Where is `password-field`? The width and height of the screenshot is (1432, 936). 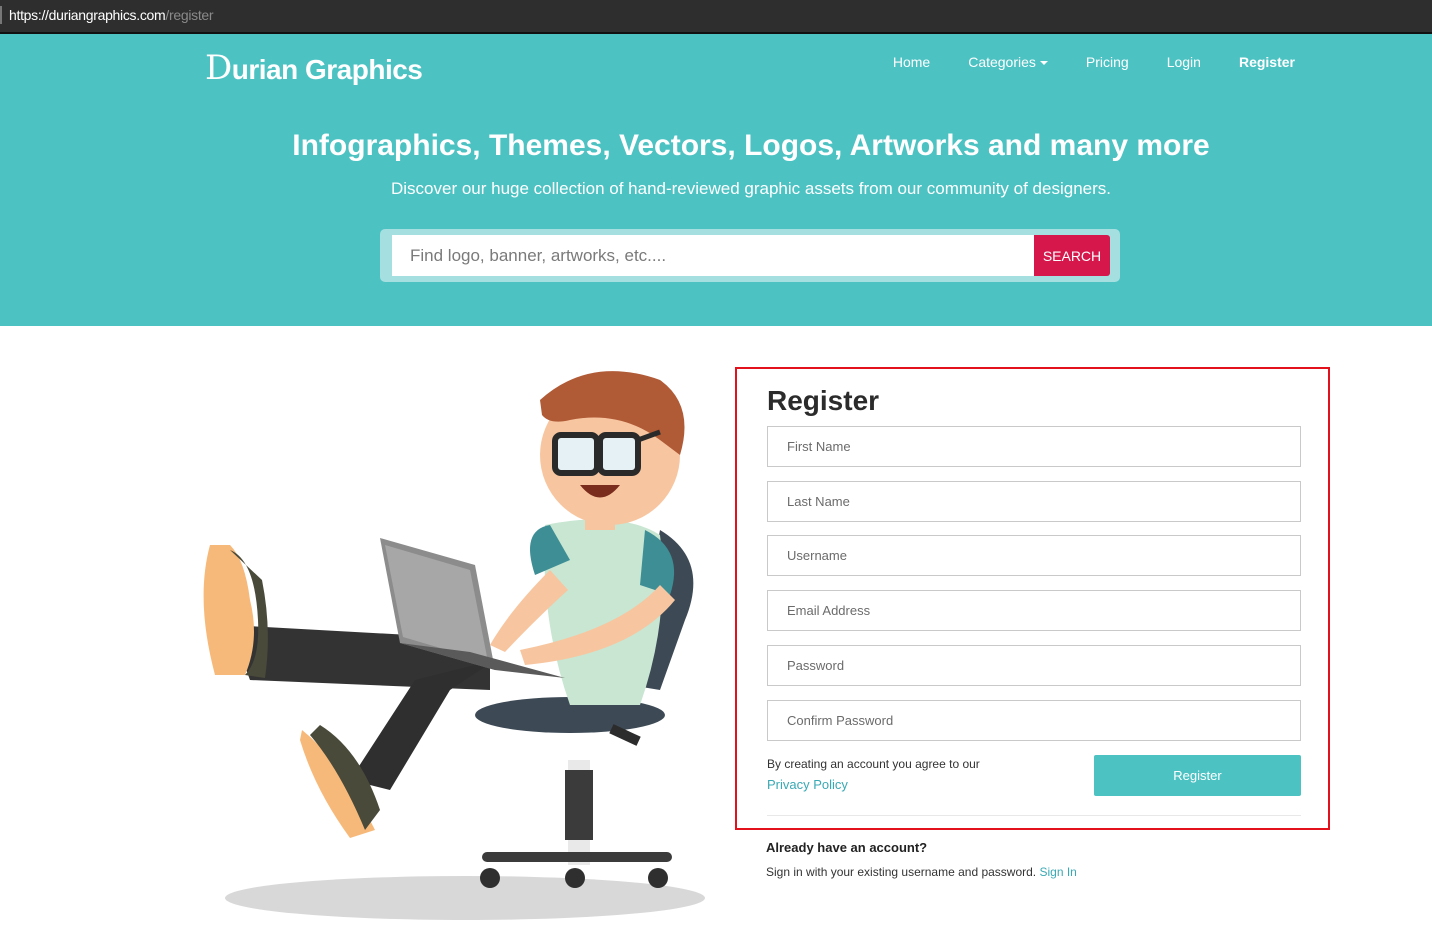
password-field is located at coordinates (1034, 665).